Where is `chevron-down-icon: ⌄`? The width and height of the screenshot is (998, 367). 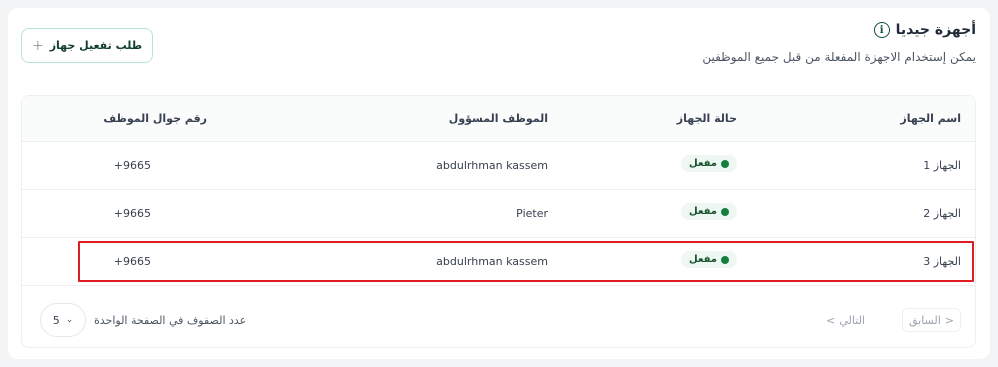 chevron-down-icon: ⌄ is located at coordinates (69, 320).